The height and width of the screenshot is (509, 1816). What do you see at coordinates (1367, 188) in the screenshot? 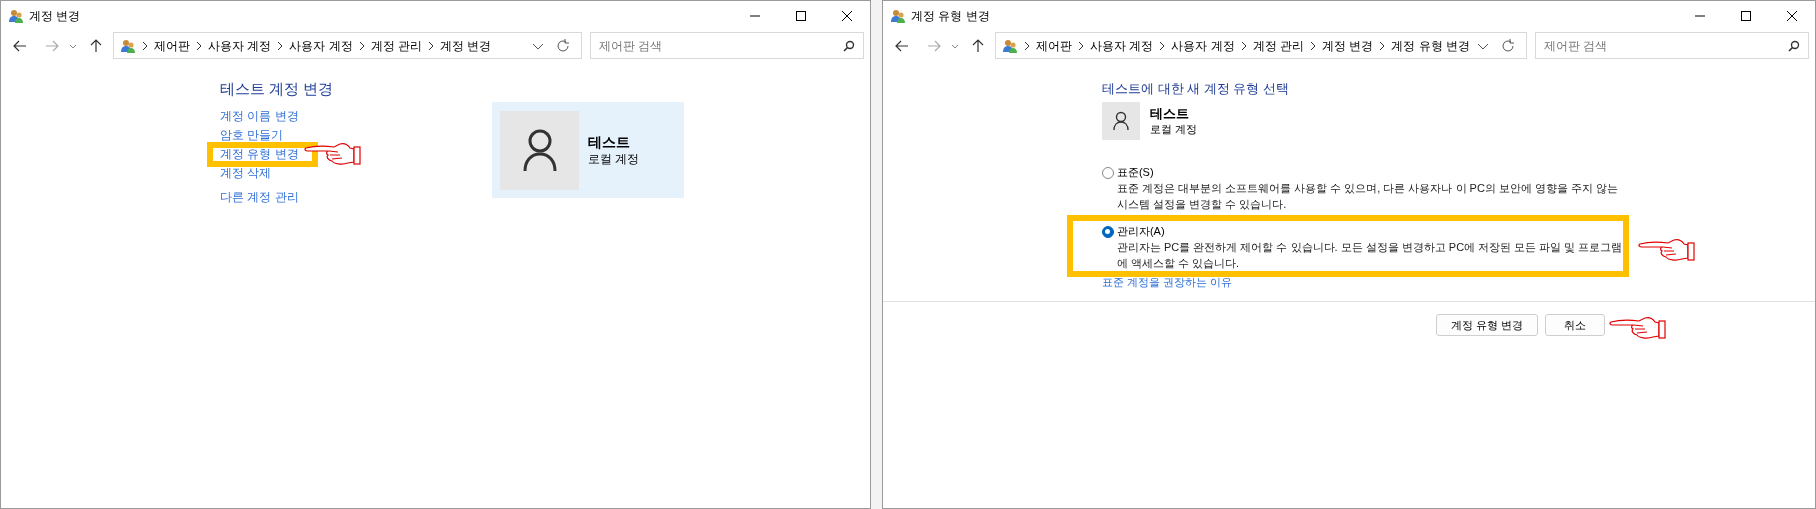
I see `option-description: 표준 계정은 대부분의 소프트웨어를 사용할 수 있으며, 다른 사용자나 이 PC의 보안에 영향을 주지 않는` at bounding box center [1367, 188].